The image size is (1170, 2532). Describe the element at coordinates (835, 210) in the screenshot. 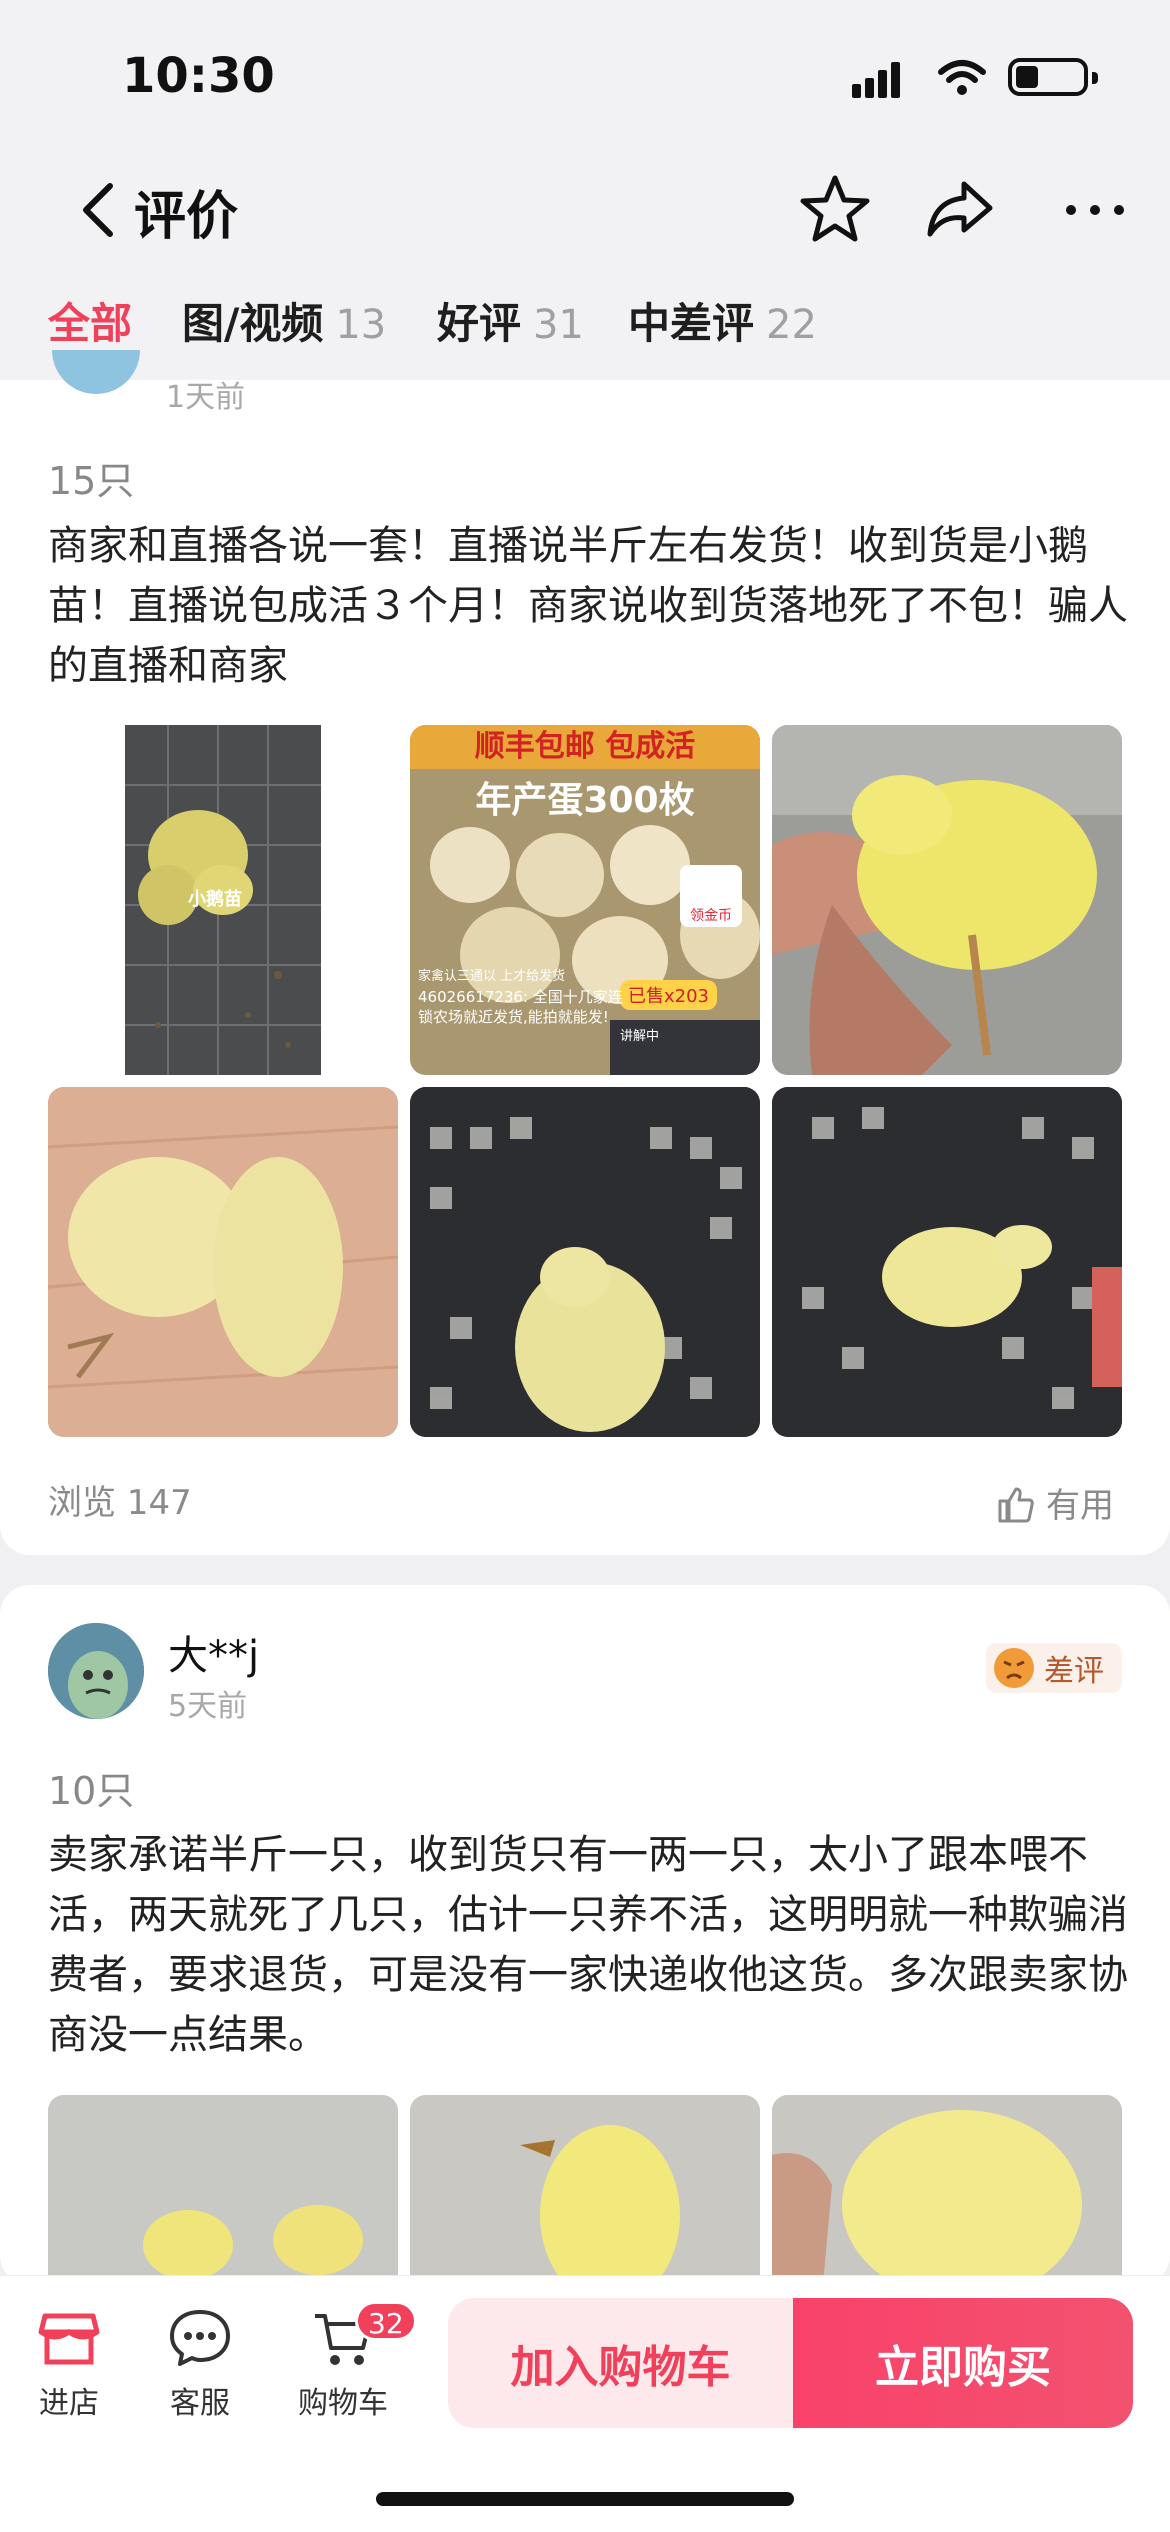

I see `star-icon` at that location.